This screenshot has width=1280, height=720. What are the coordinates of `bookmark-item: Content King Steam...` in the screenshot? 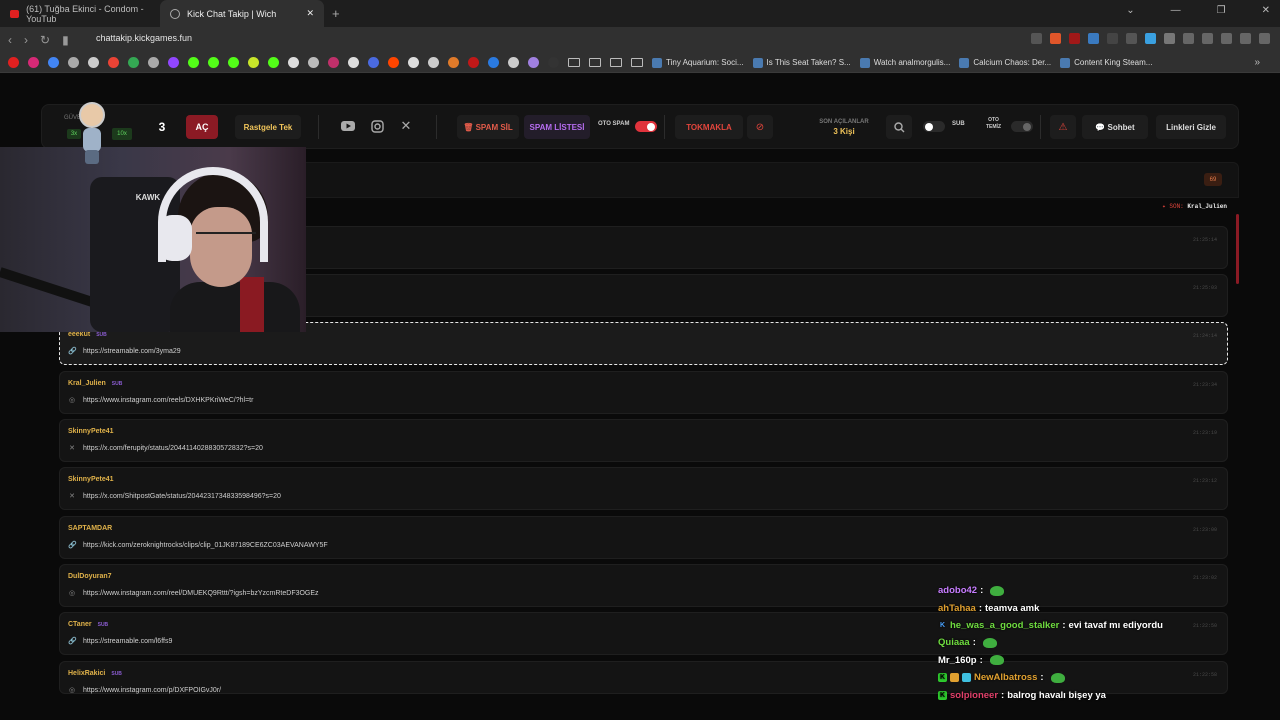 It's located at (1106, 62).